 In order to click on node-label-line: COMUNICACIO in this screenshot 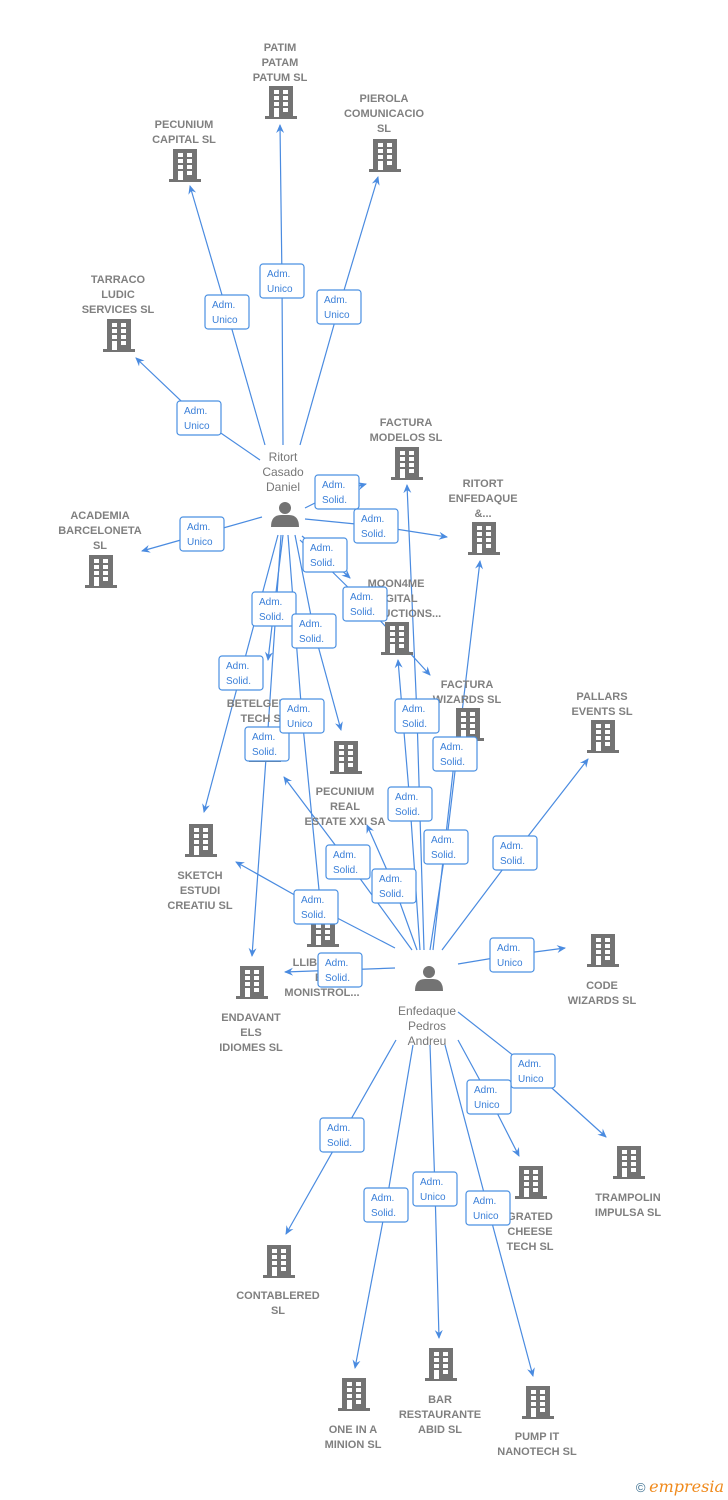, I will do `click(384, 114)`.